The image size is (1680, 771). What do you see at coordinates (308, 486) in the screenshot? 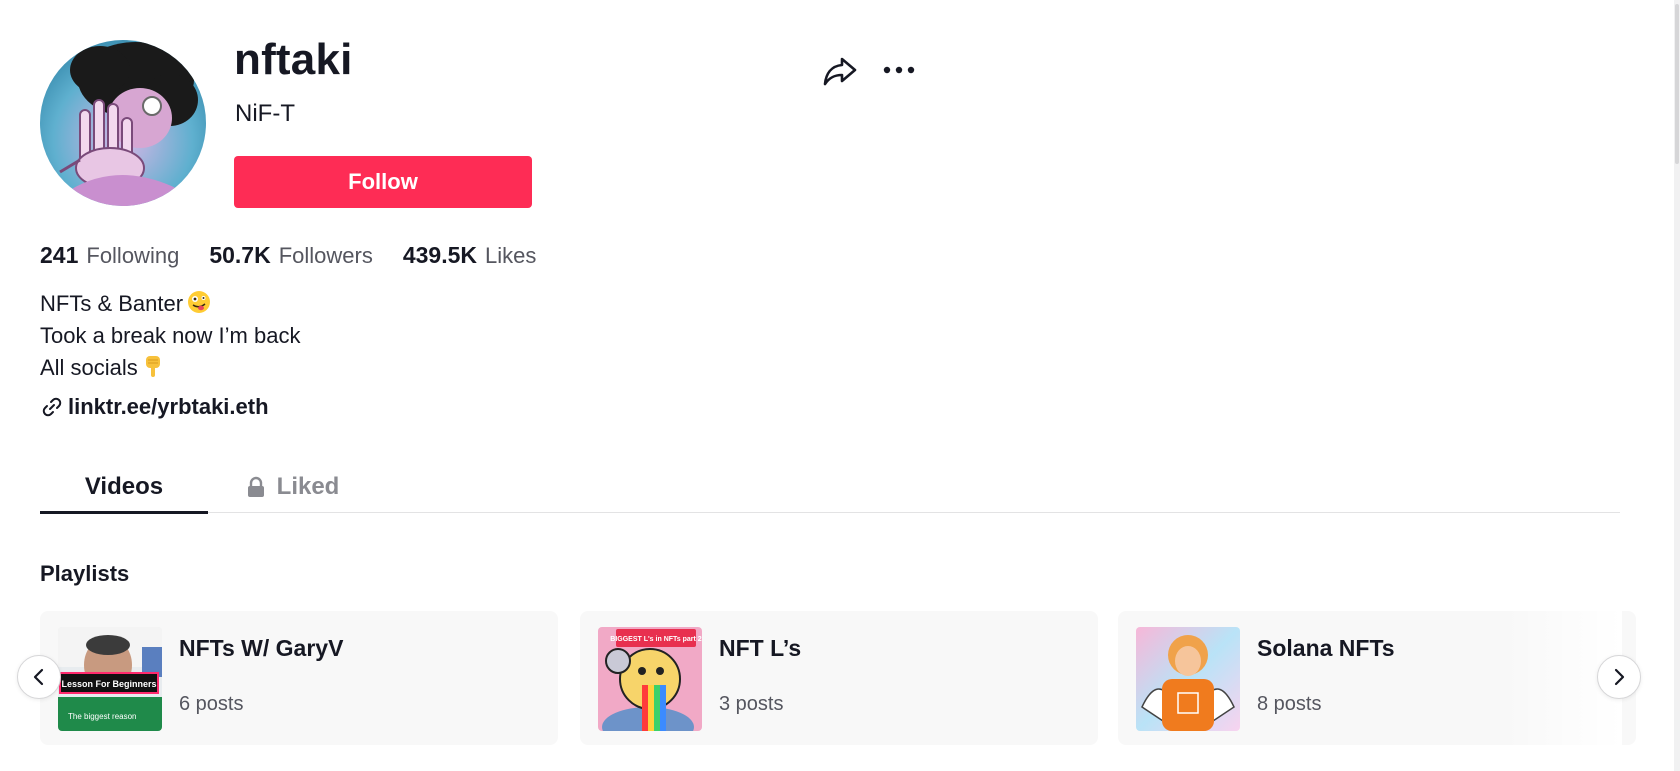
I see `tab-liked-label: Liked` at bounding box center [308, 486].